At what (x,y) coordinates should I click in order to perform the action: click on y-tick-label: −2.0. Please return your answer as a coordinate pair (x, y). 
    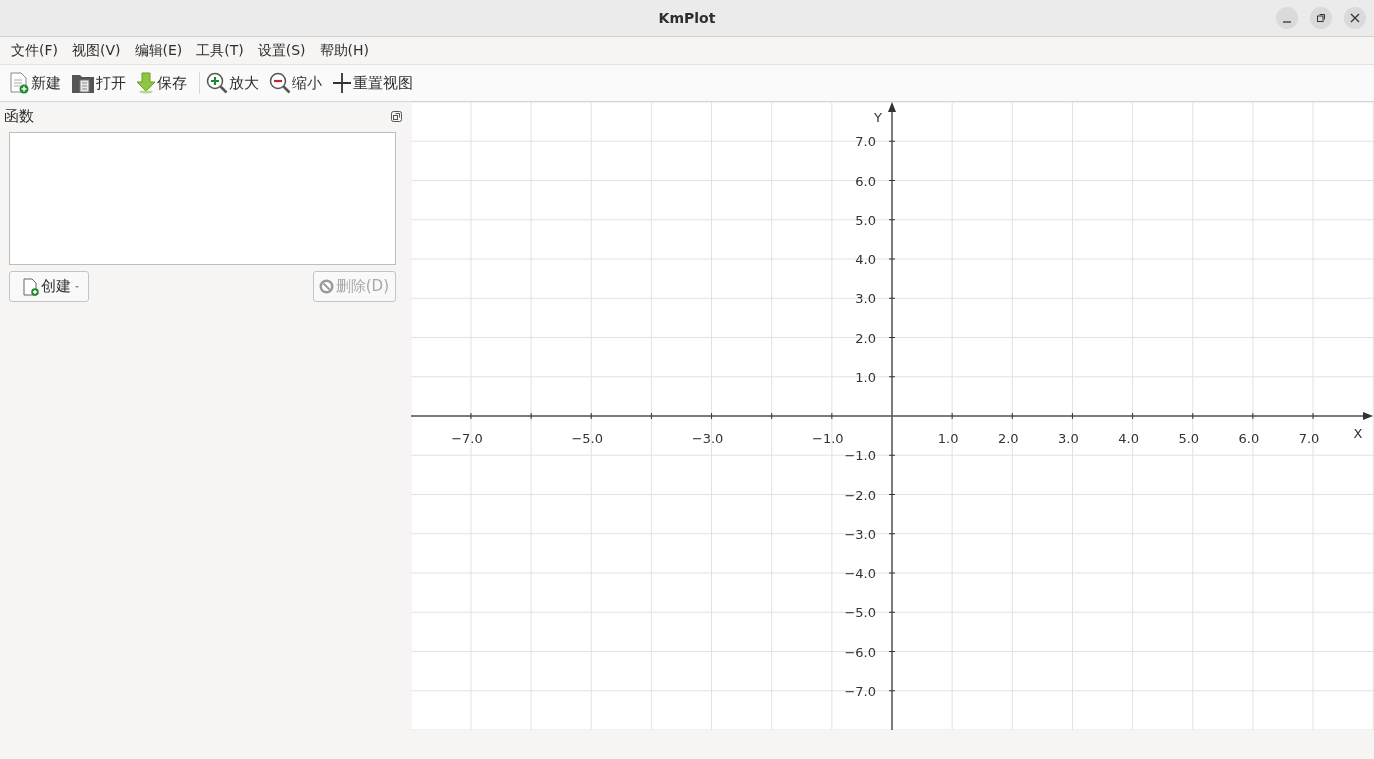
    Looking at the image, I should click on (860, 495).